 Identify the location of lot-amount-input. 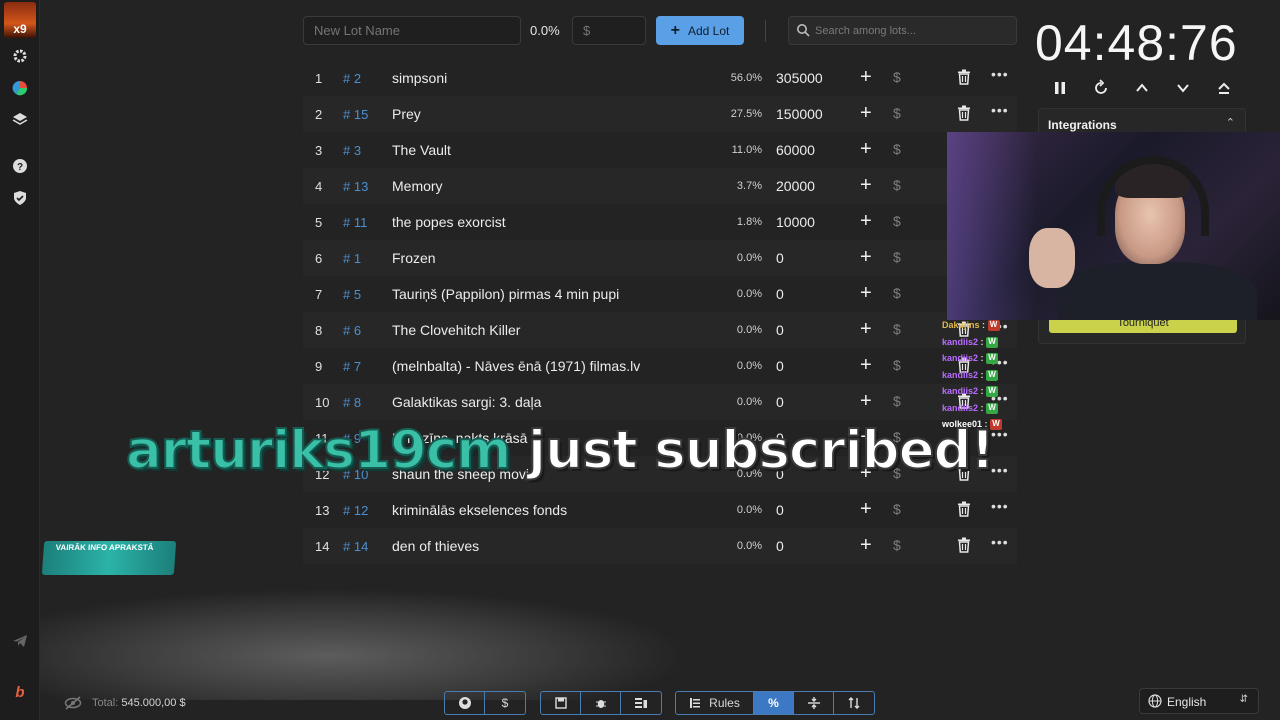
(609, 30).